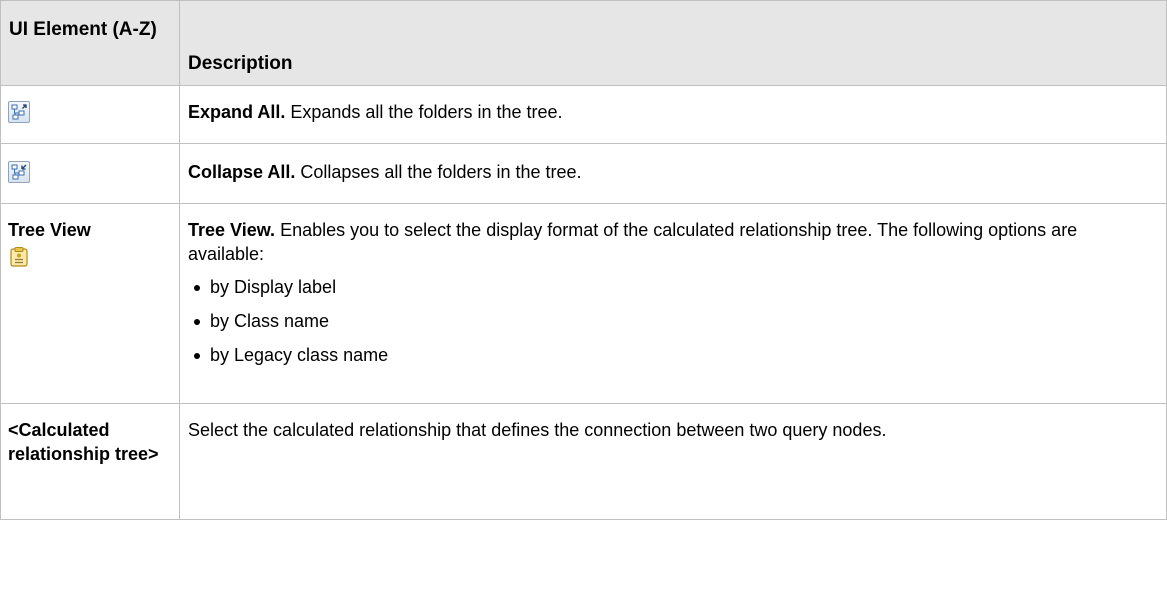 This screenshot has height=608, width=1167. I want to click on tree-view-label: Tree View, so click(49, 230).